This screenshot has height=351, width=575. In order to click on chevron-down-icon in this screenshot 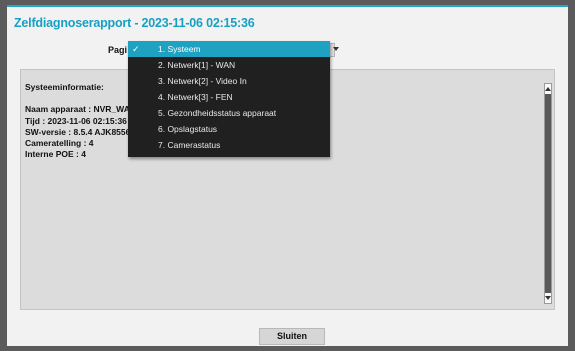, I will do `click(336, 49)`.